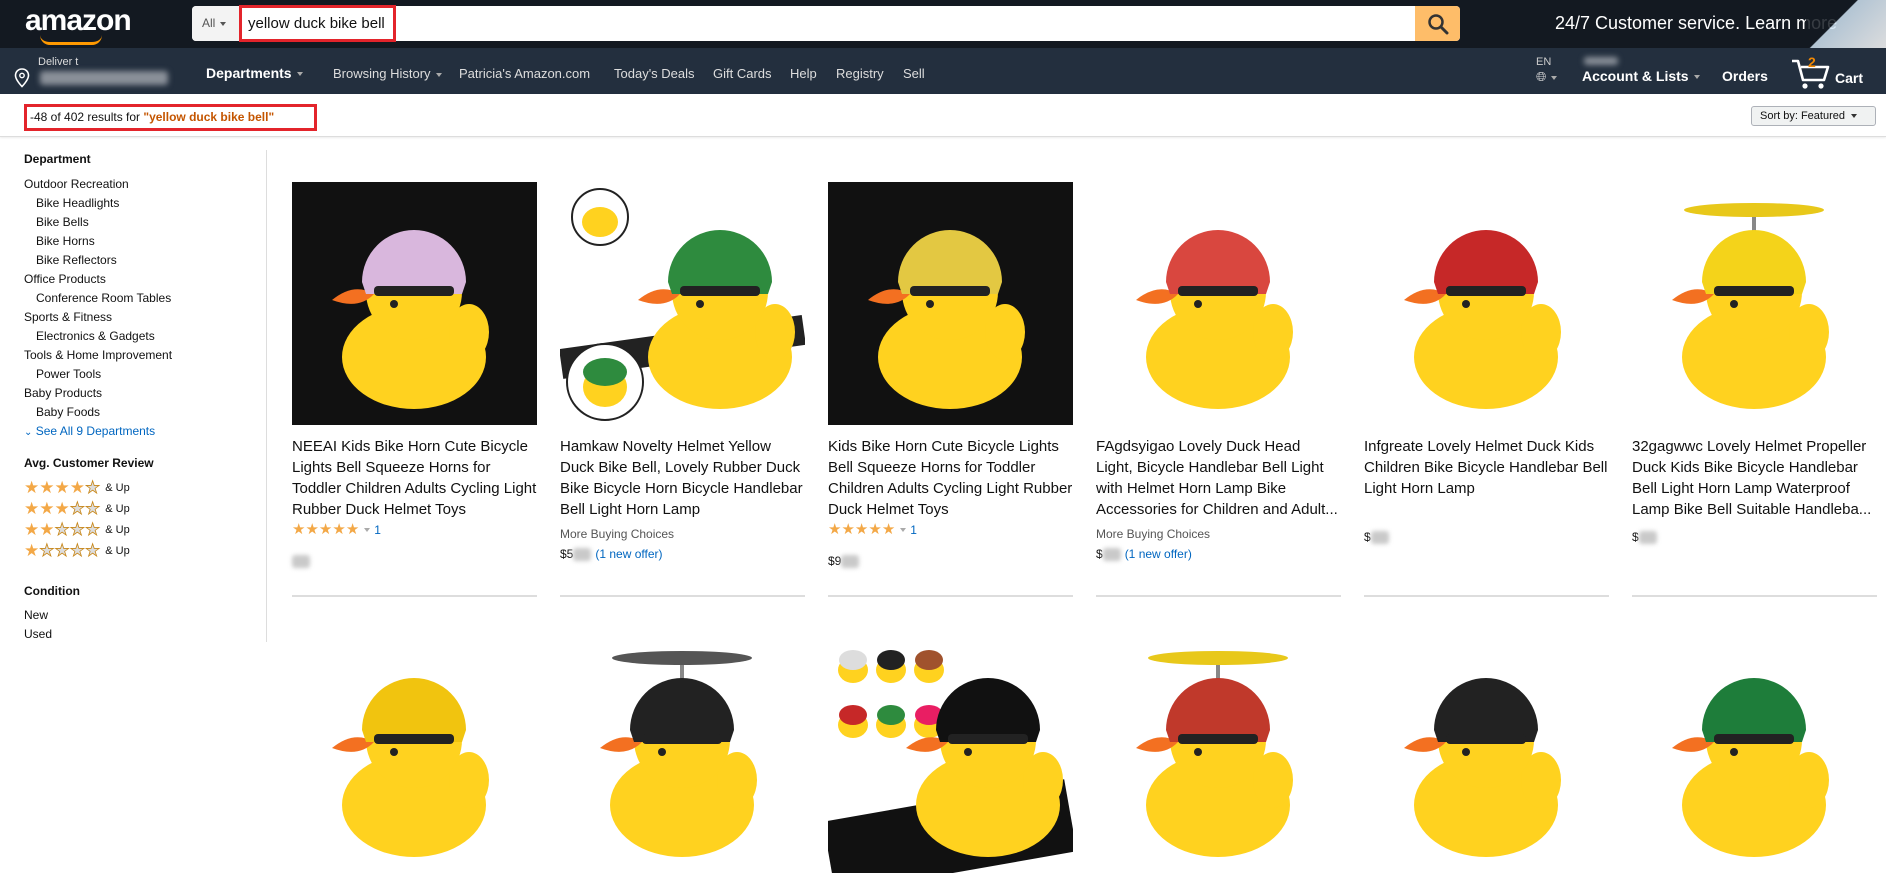 This screenshot has height=873, width=1886. I want to click on account-and-lists: Account & Lists, so click(1641, 76).